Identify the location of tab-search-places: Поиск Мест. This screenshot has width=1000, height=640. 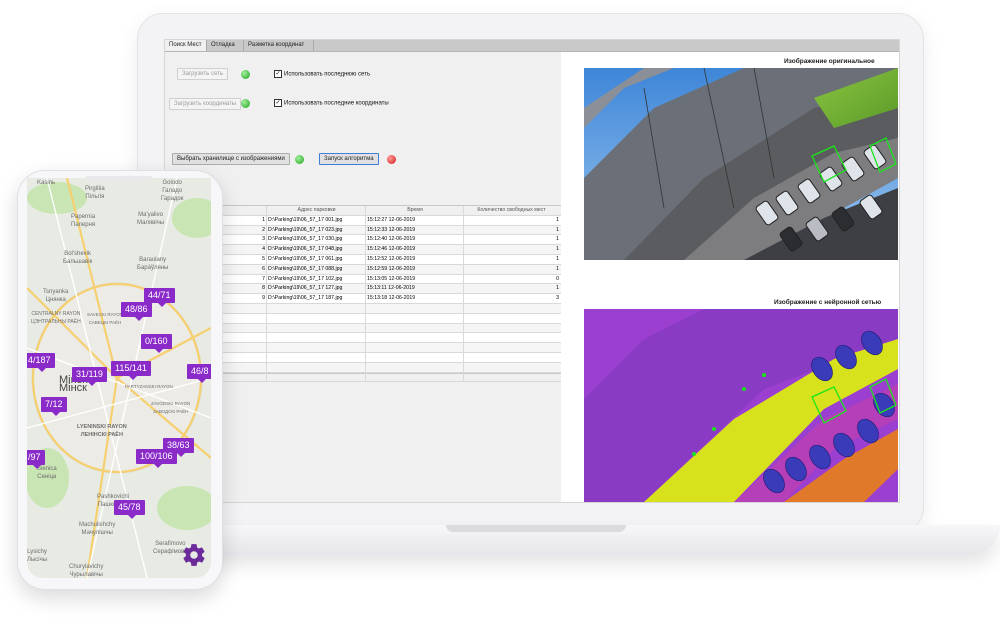
(186, 45).